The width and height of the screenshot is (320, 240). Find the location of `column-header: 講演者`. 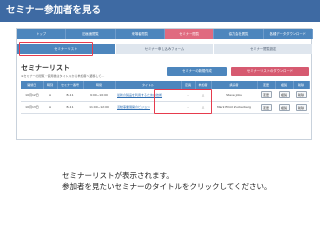

column-header: 講演者 is located at coordinates (234, 85).